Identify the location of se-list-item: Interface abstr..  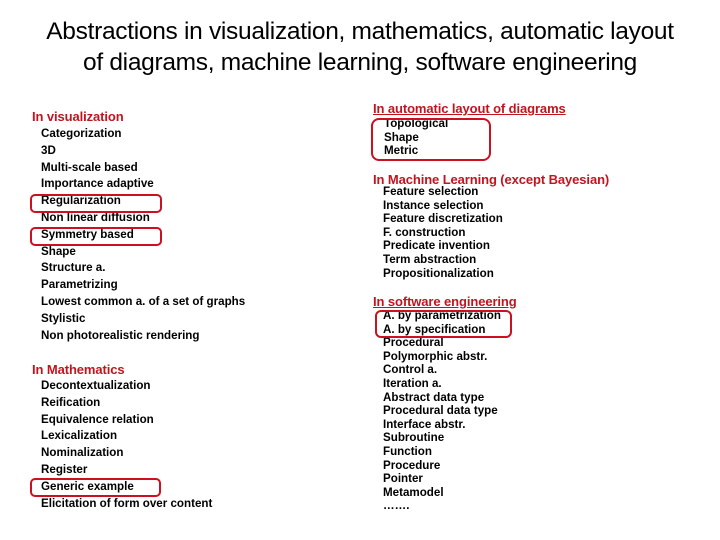
(424, 424).